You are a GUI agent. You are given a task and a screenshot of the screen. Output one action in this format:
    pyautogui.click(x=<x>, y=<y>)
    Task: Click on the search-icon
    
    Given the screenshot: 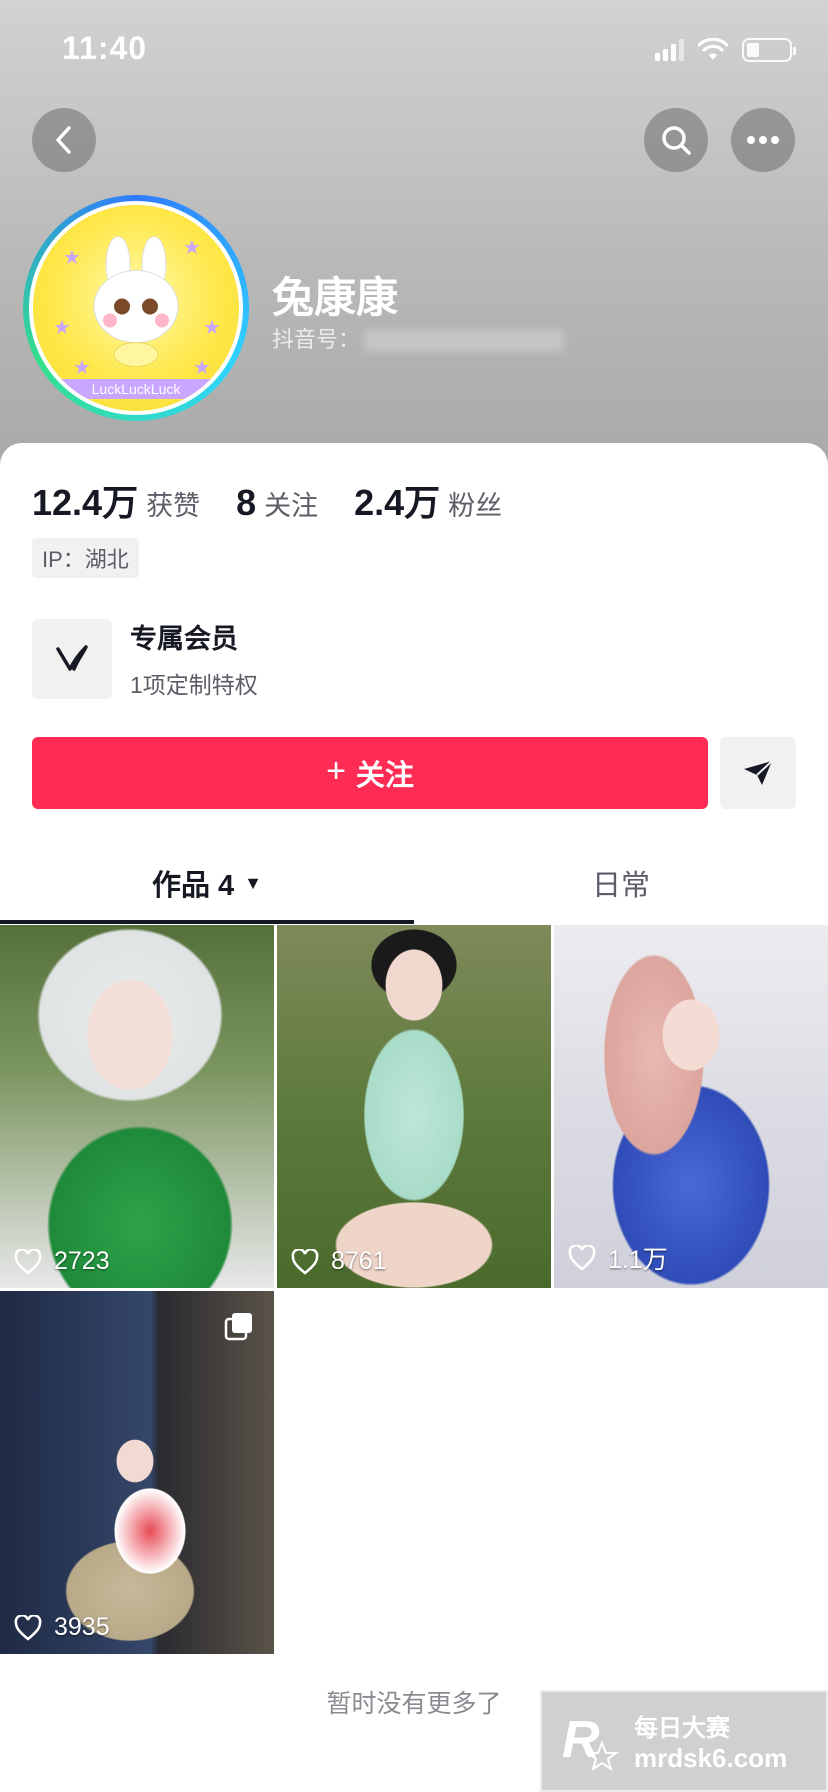 What is the action you would take?
    pyautogui.click(x=676, y=140)
    